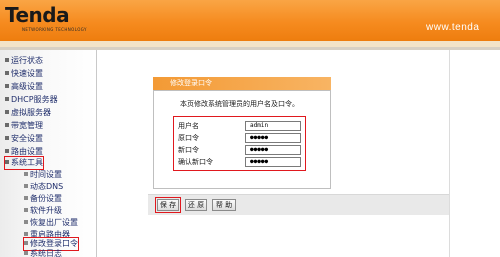 This screenshot has height=257, width=500. What do you see at coordinates (37, 15) in the screenshot?
I see `tenda-logo: Tenda` at bounding box center [37, 15].